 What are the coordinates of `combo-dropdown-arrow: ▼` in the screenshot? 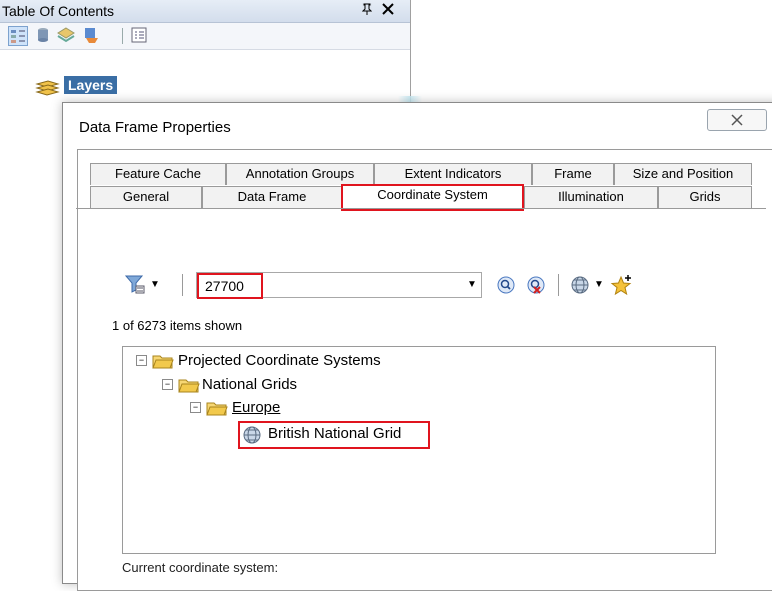 It's located at (472, 284).